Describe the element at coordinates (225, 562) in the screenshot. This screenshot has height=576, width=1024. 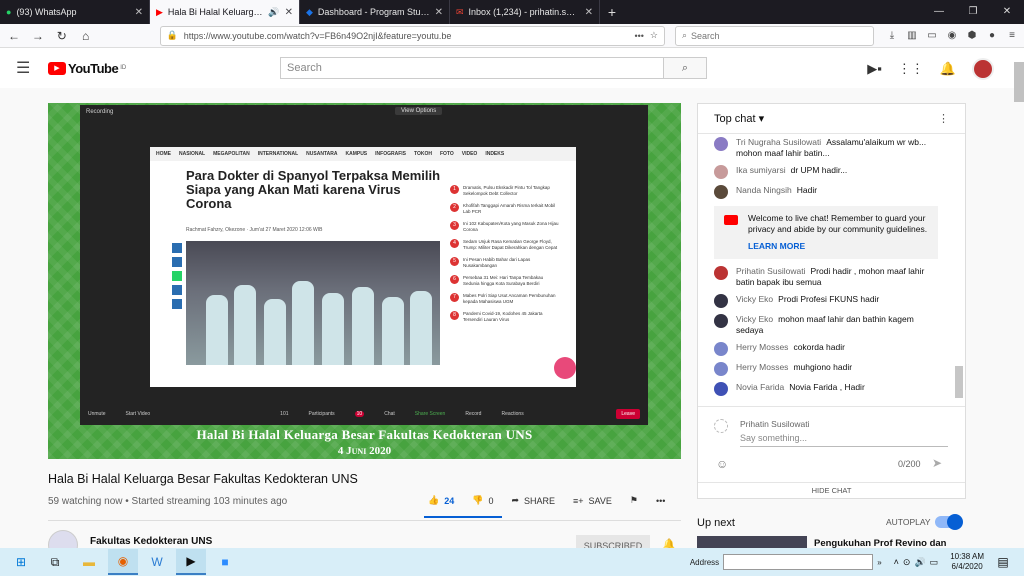
I see `zoom-icon: ■` at that location.